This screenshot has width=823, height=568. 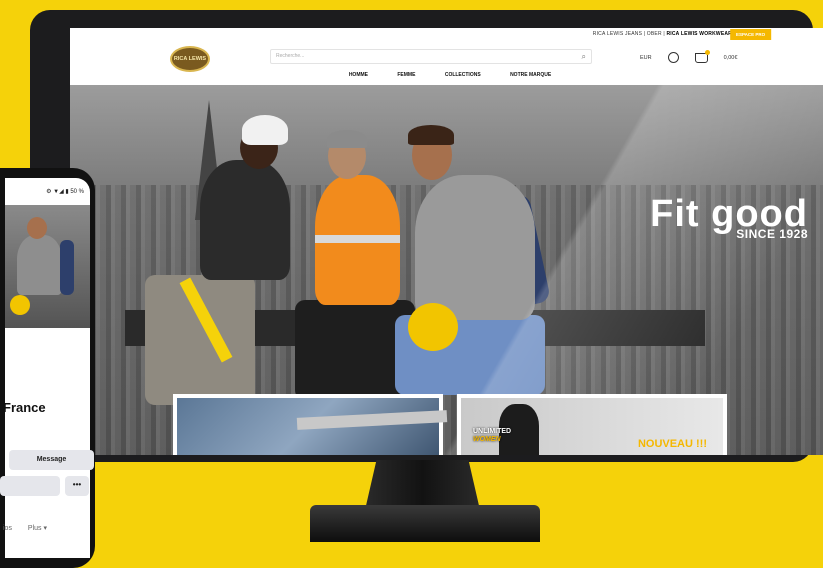 I want to click on page-name: France, so click(x=24, y=407).